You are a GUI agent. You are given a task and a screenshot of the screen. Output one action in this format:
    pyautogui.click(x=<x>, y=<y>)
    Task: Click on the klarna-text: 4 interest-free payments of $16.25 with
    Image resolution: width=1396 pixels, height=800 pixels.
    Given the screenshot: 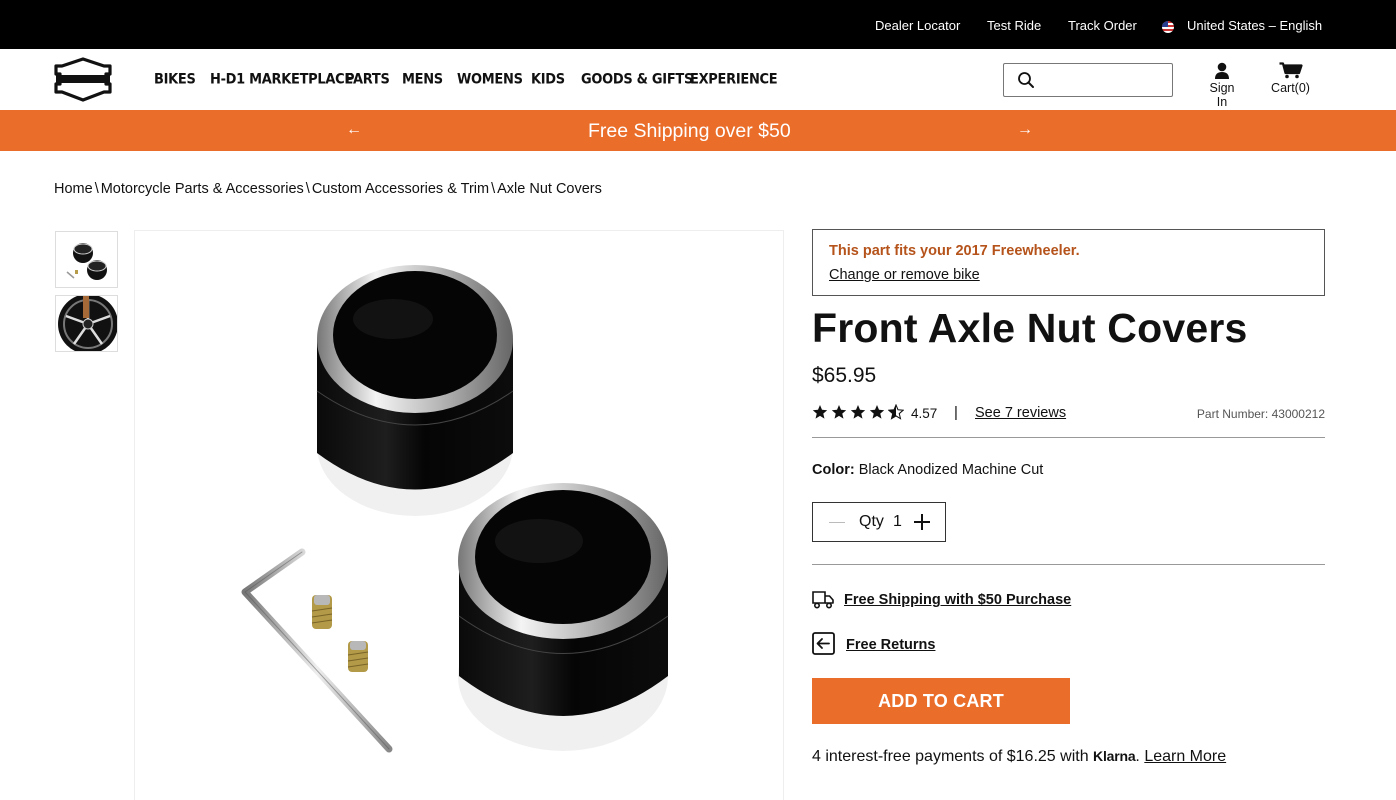 What is the action you would take?
    pyautogui.click(x=950, y=756)
    